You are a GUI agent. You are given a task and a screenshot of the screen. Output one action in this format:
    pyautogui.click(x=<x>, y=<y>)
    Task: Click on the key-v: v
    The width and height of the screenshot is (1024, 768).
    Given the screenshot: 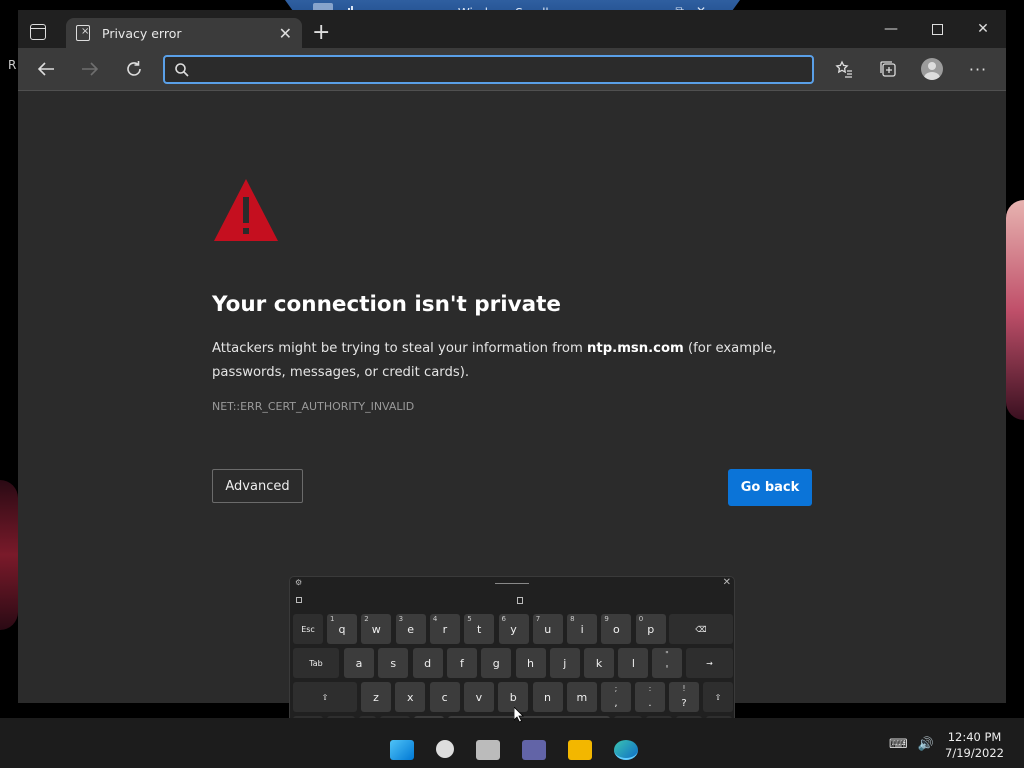 What is the action you would take?
    pyautogui.click(x=478, y=697)
    